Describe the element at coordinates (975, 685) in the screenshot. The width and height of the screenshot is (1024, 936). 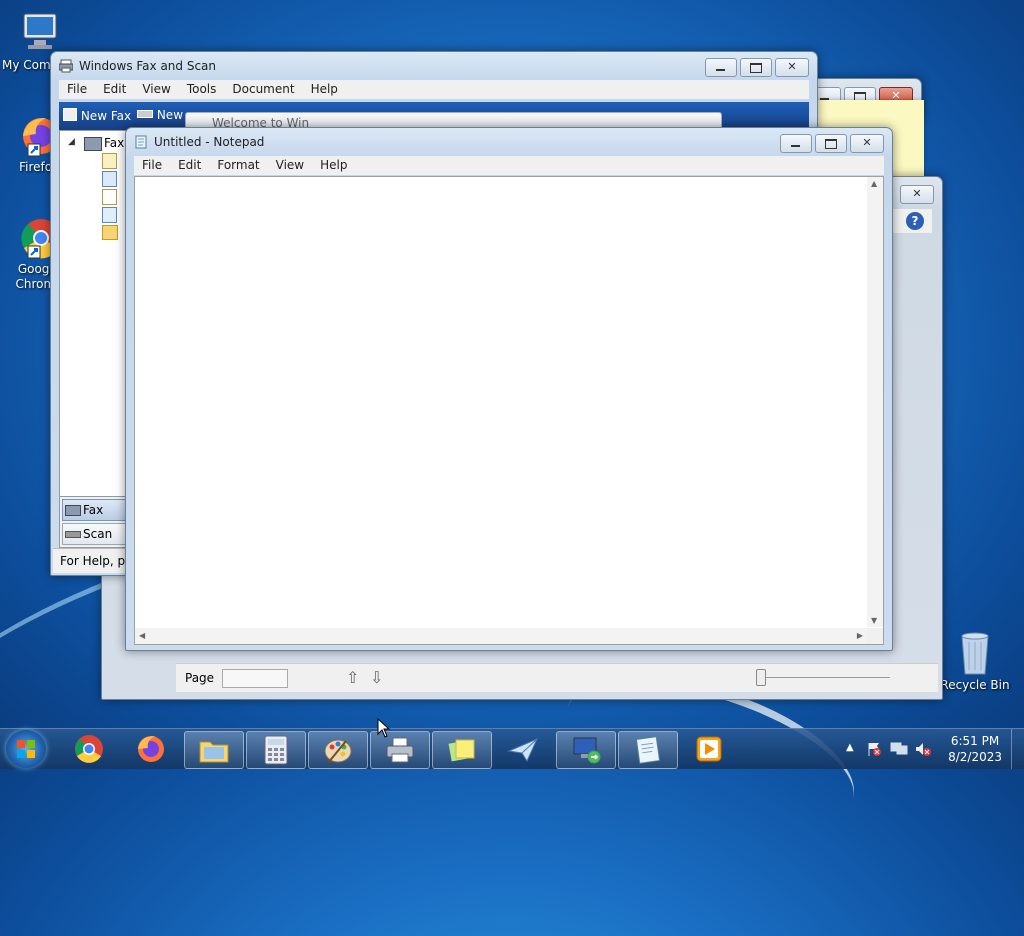
I see `desktop-icon-label: Recycle Bin` at that location.